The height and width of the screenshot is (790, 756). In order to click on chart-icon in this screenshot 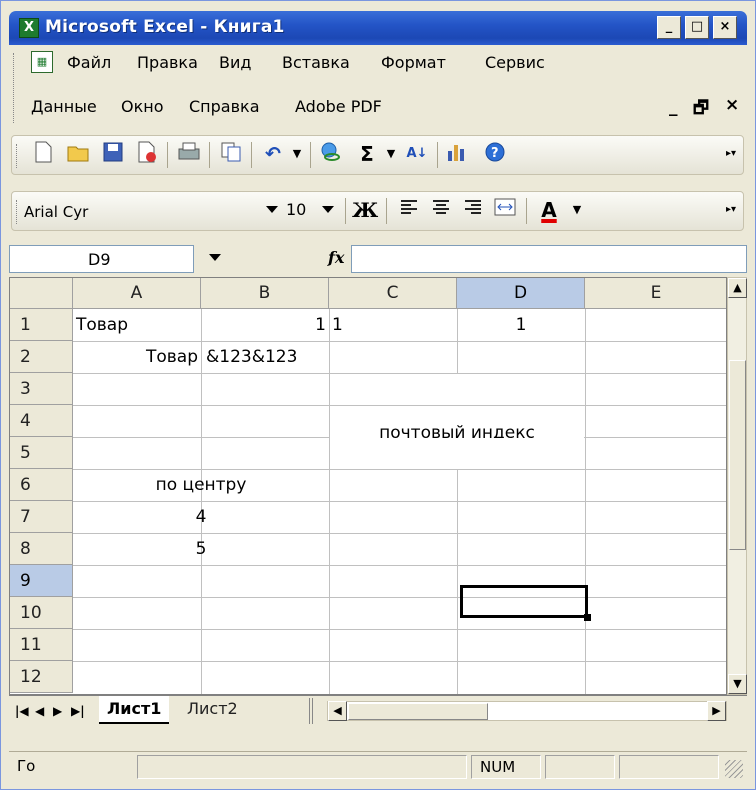, I will do `click(457, 154)`.